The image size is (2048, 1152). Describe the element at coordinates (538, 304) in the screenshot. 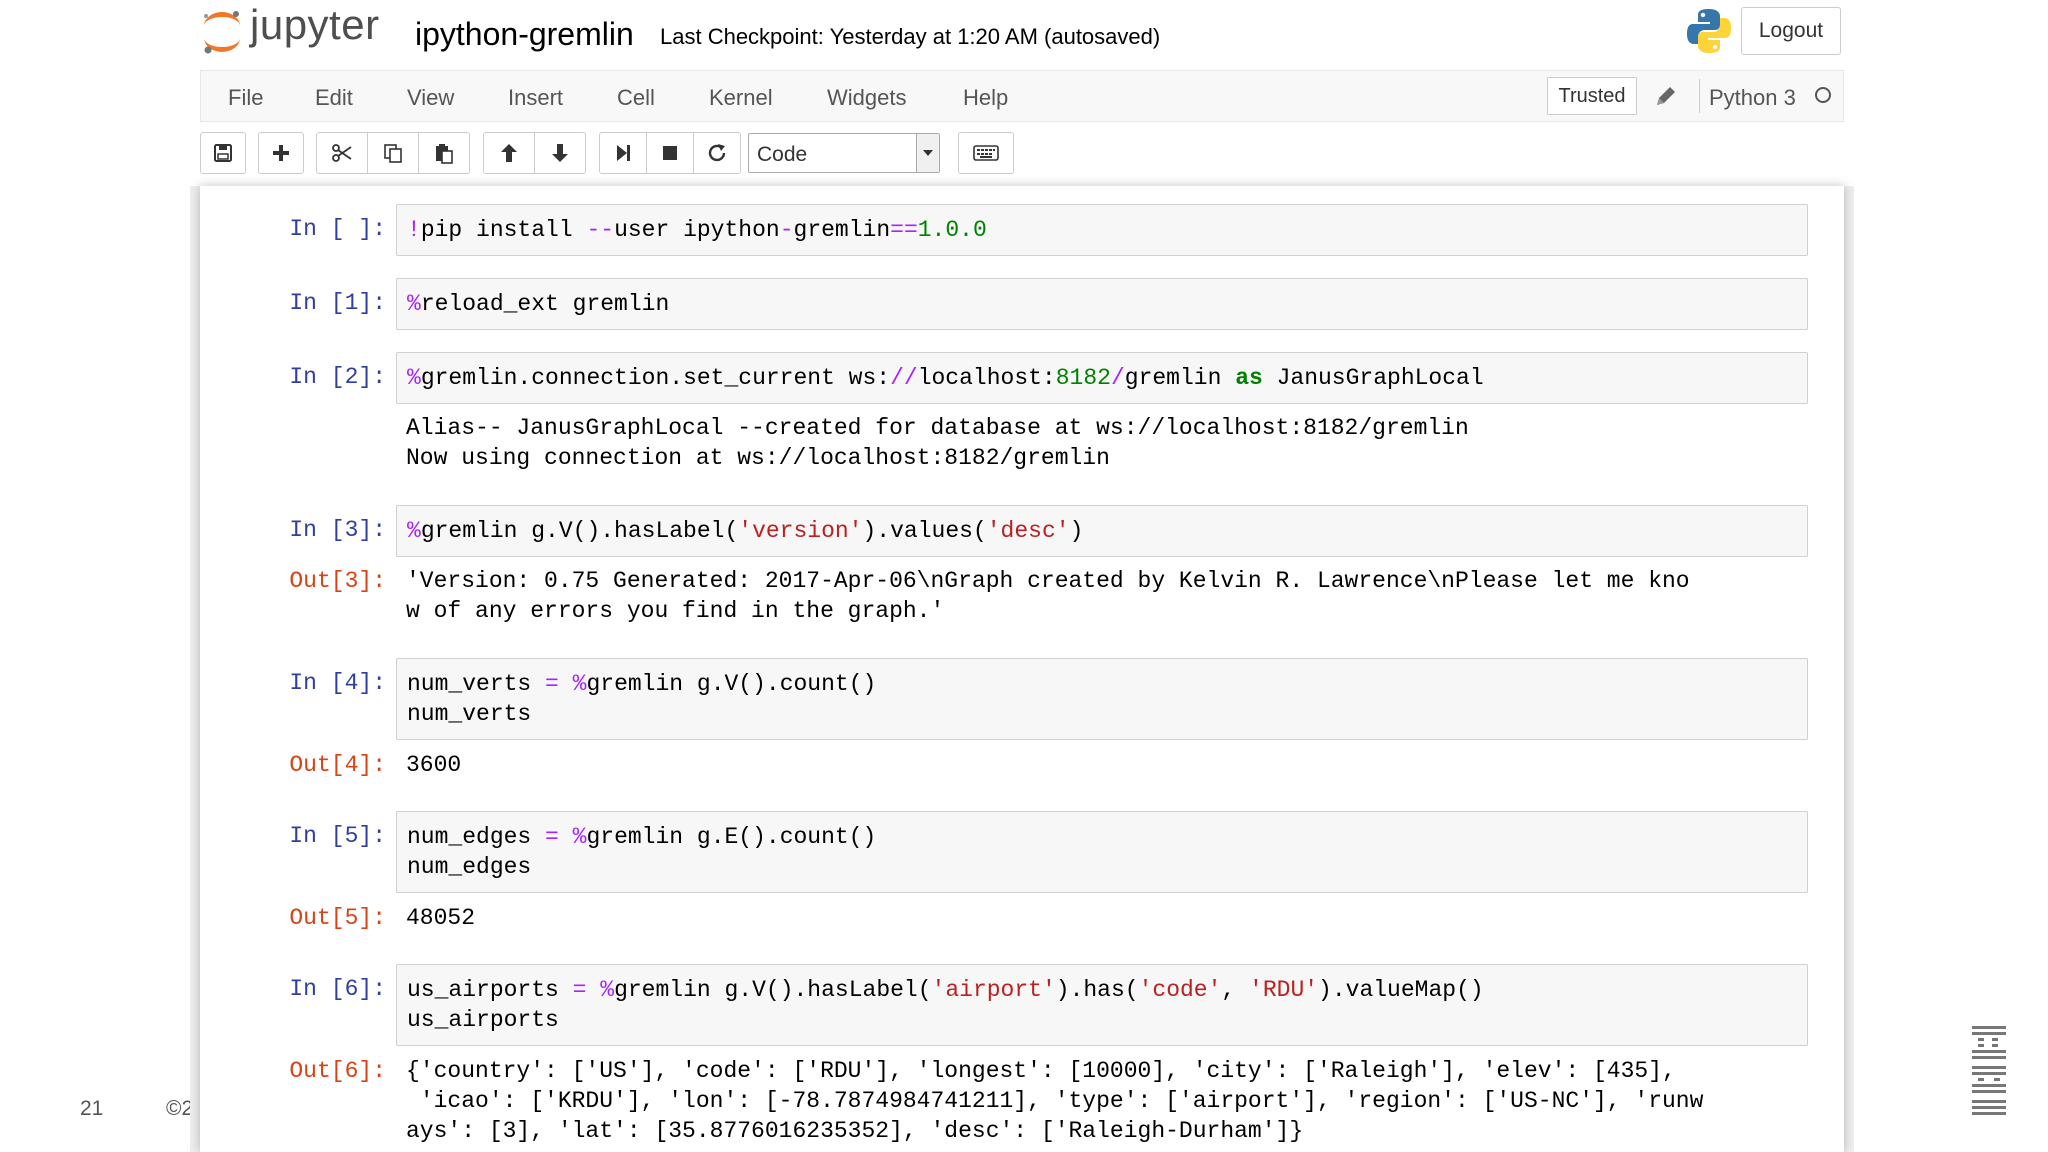

I see `code-line: %reload_ext gremlin` at that location.